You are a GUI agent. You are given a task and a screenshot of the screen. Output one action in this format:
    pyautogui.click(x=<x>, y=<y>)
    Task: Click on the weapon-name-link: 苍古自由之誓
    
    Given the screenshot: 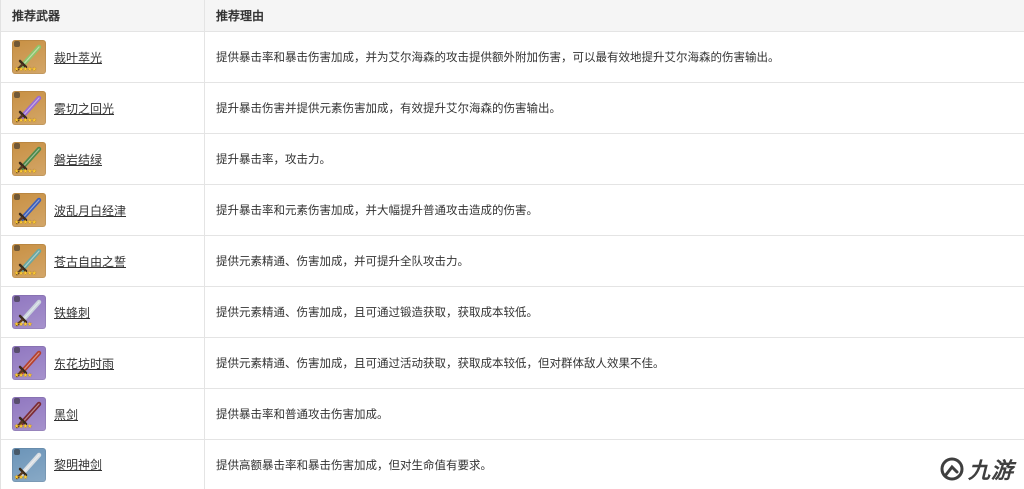 What is the action you would take?
    pyautogui.click(x=90, y=261)
    